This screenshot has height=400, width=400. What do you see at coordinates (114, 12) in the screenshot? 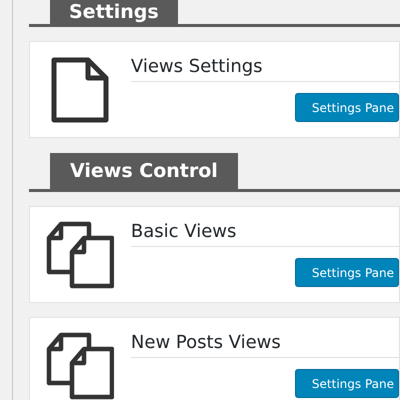
I see `section-heading: Settings` at bounding box center [114, 12].